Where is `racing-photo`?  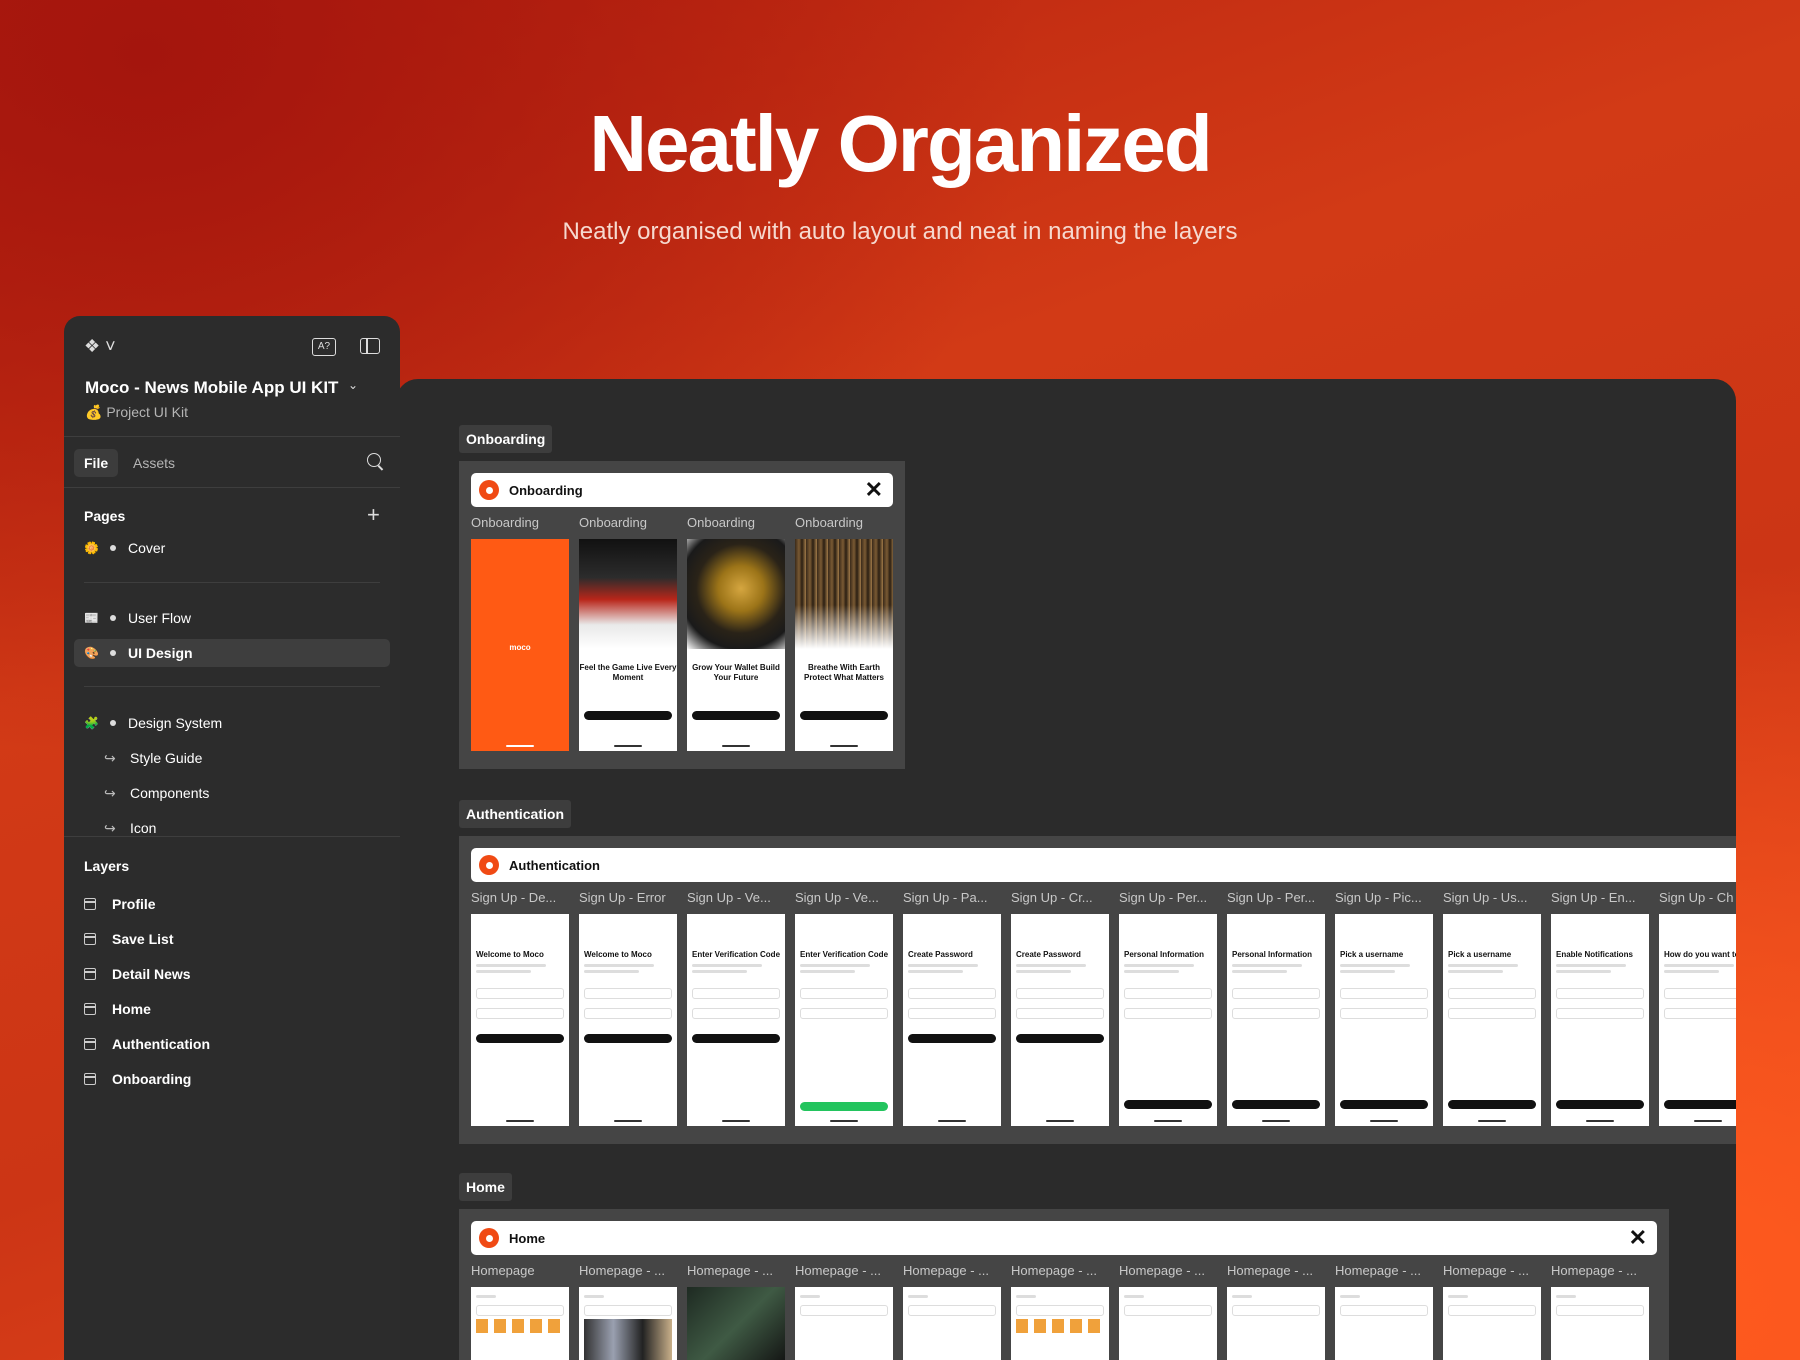
racing-photo is located at coordinates (628, 594).